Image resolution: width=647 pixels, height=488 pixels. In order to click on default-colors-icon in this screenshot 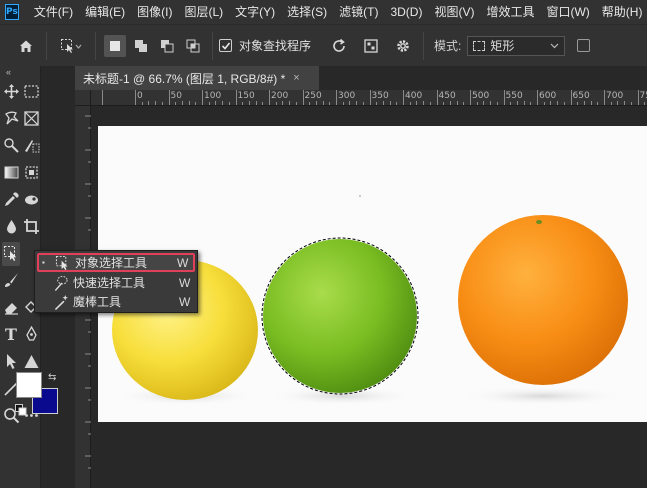, I will do `click(21, 410)`.